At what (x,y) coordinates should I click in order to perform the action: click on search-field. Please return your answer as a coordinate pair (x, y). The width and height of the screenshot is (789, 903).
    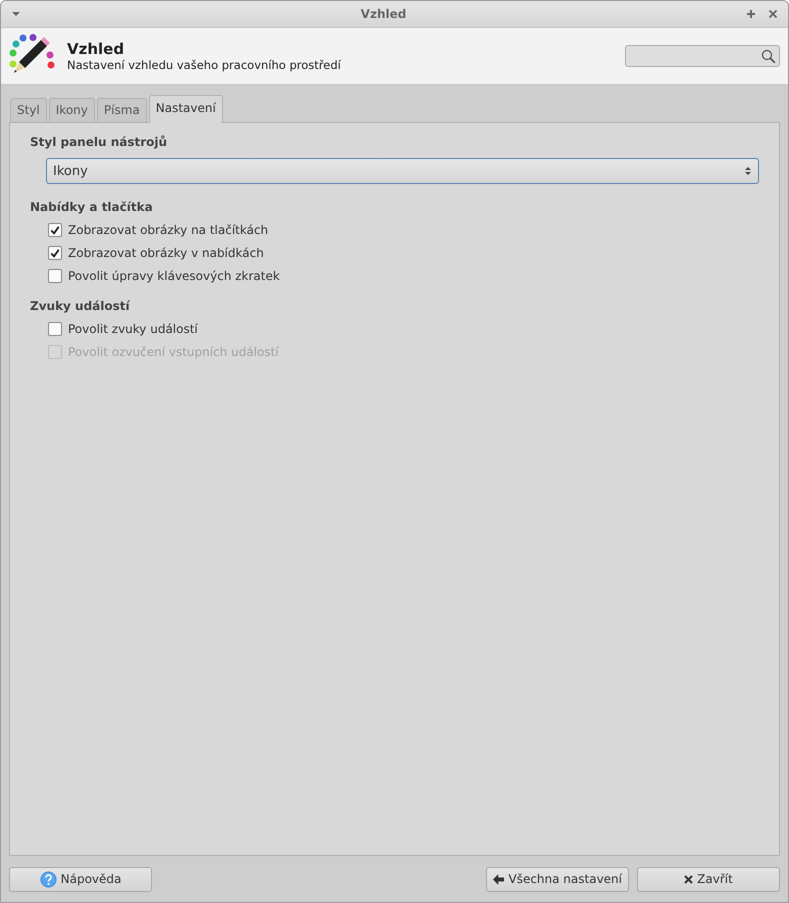
    Looking at the image, I should click on (702, 56).